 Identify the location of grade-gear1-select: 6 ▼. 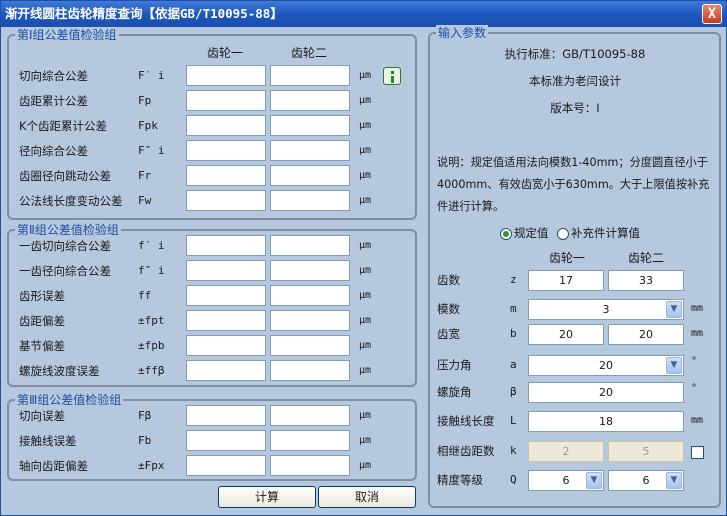
(566, 480).